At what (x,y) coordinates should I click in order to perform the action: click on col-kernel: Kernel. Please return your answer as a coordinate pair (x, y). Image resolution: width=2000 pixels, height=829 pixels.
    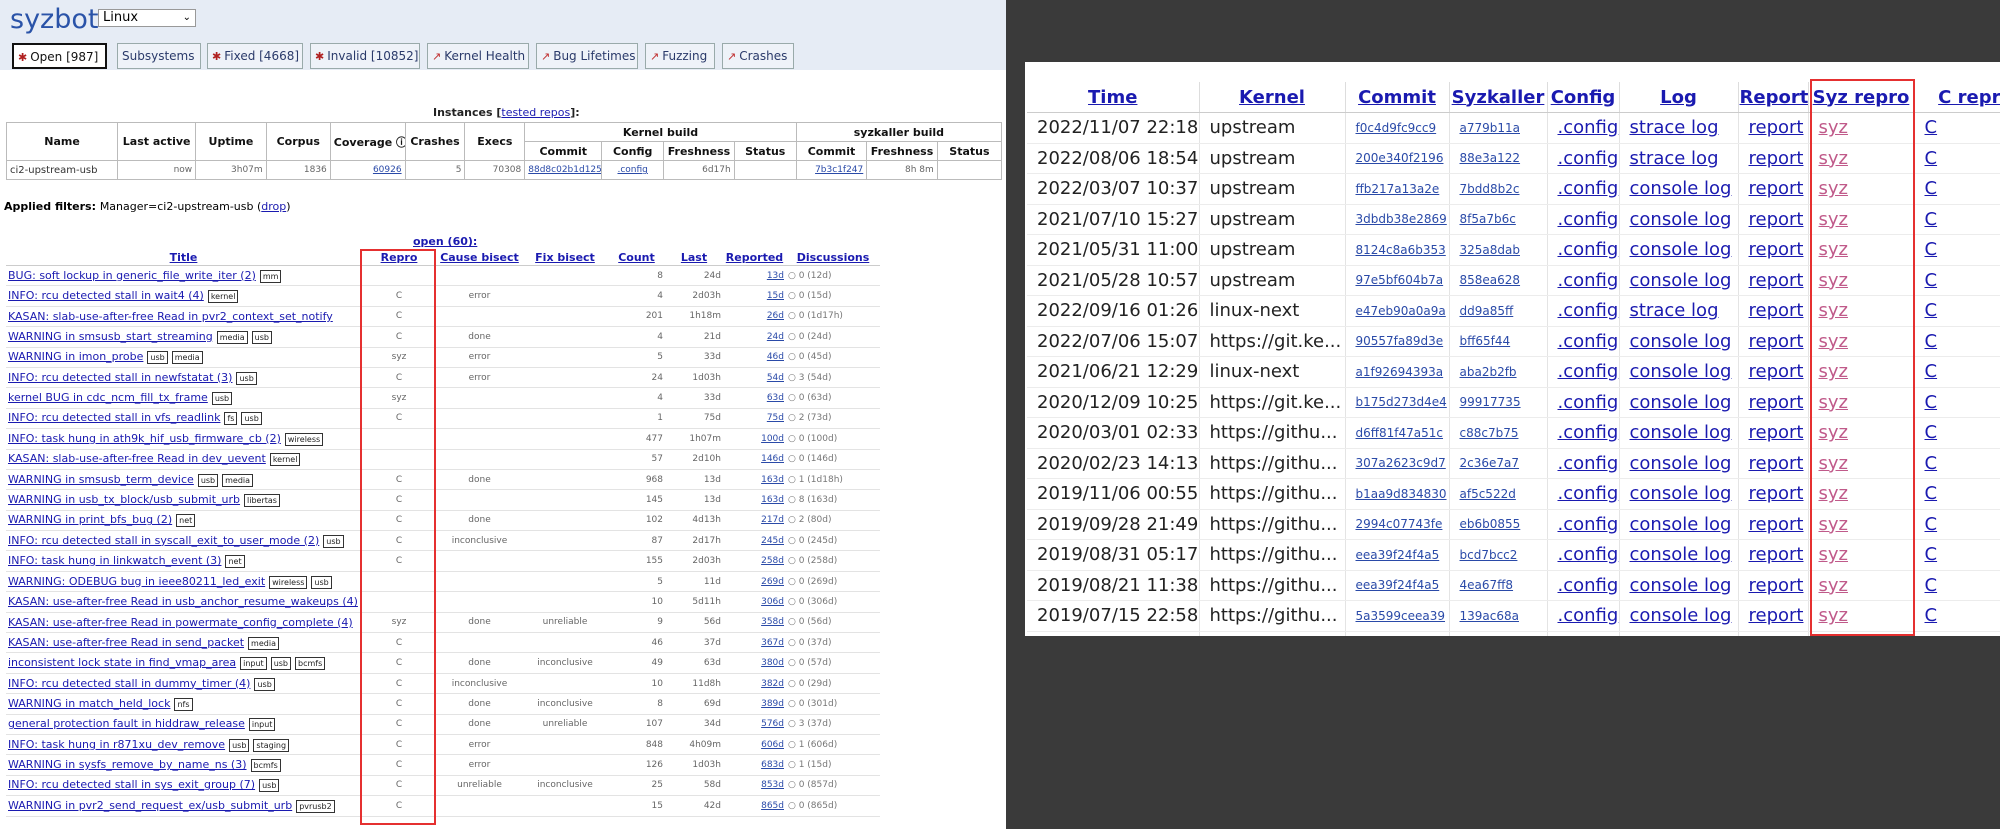
    Looking at the image, I should click on (1272, 97).